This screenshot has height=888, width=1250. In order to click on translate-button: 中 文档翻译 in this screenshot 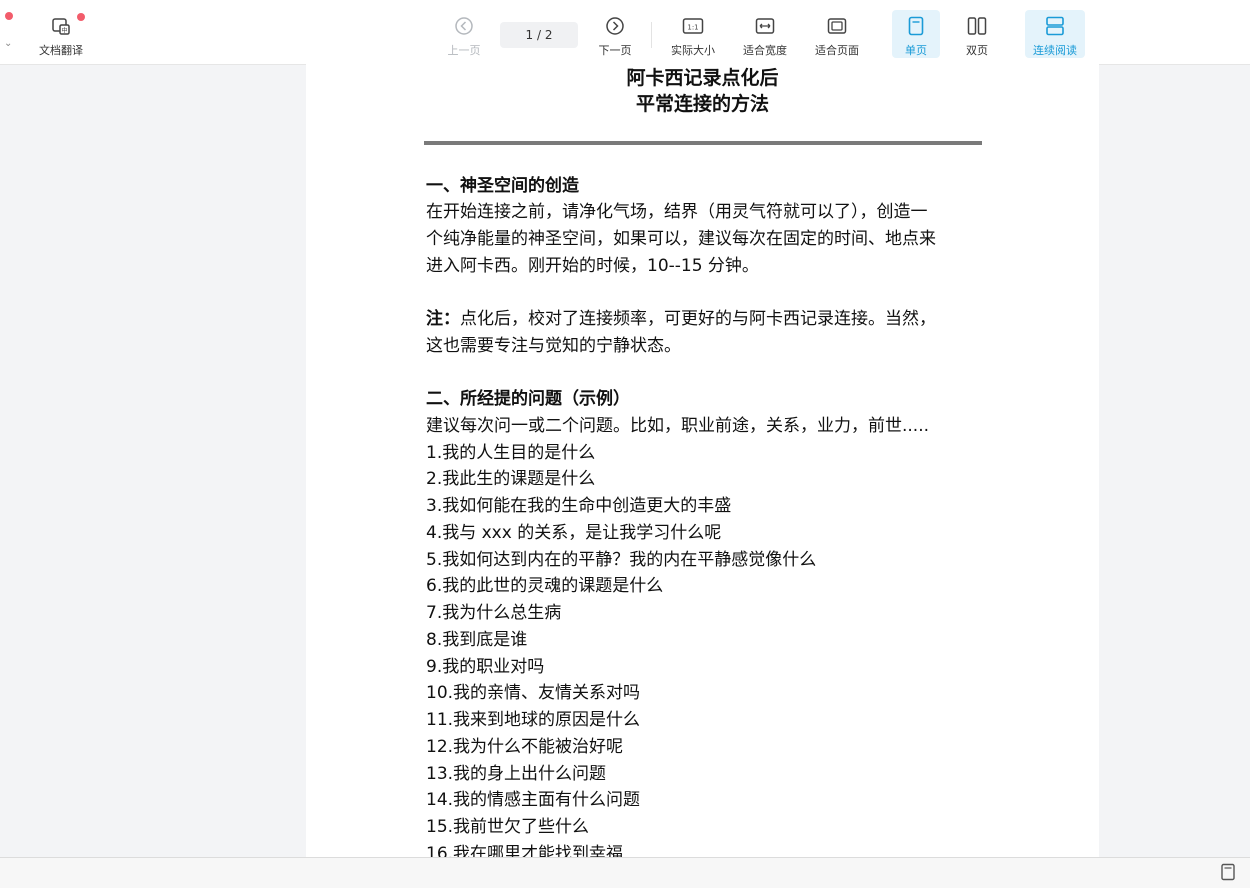, I will do `click(61, 34)`.